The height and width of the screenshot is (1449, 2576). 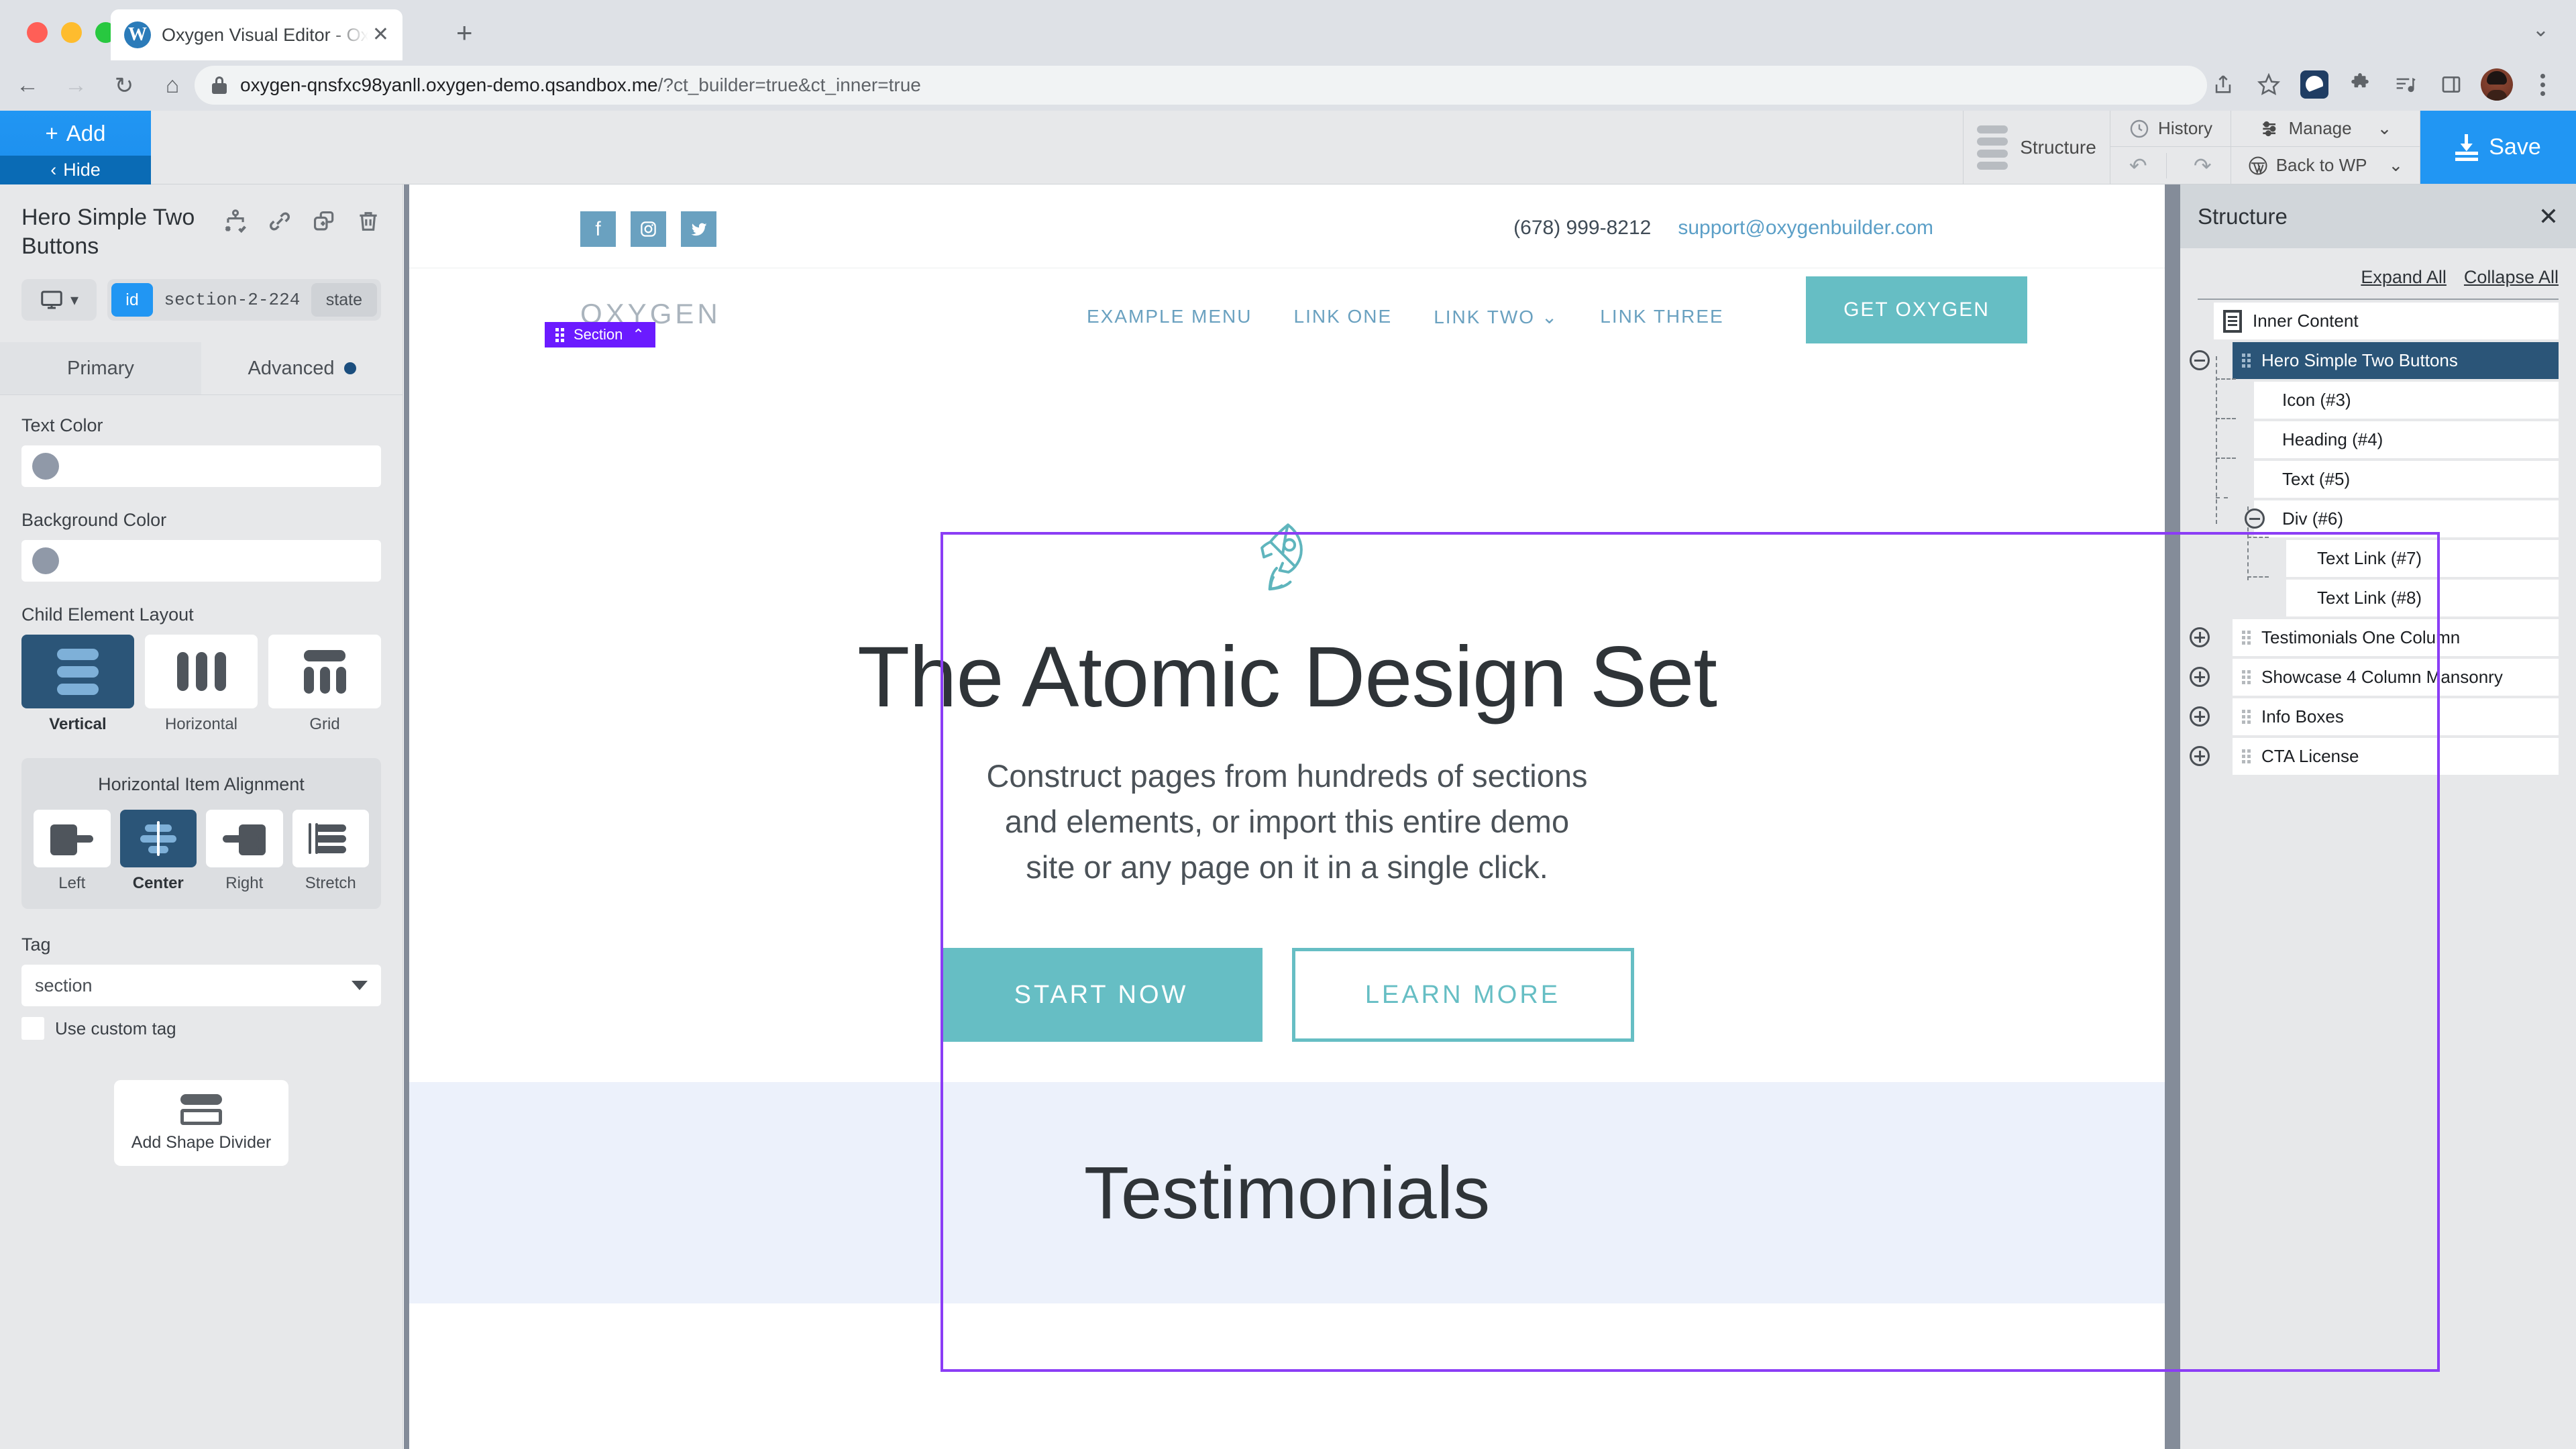 What do you see at coordinates (698, 229) in the screenshot?
I see `twitter-icon` at bounding box center [698, 229].